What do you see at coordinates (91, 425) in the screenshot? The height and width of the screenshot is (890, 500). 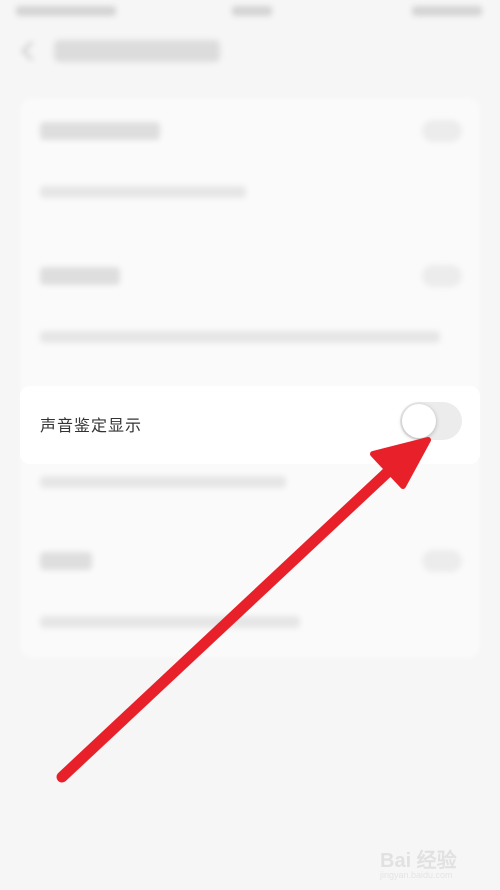 I see `voice-identification-label: 声音鉴定显示` at bounding box center [91, 425].